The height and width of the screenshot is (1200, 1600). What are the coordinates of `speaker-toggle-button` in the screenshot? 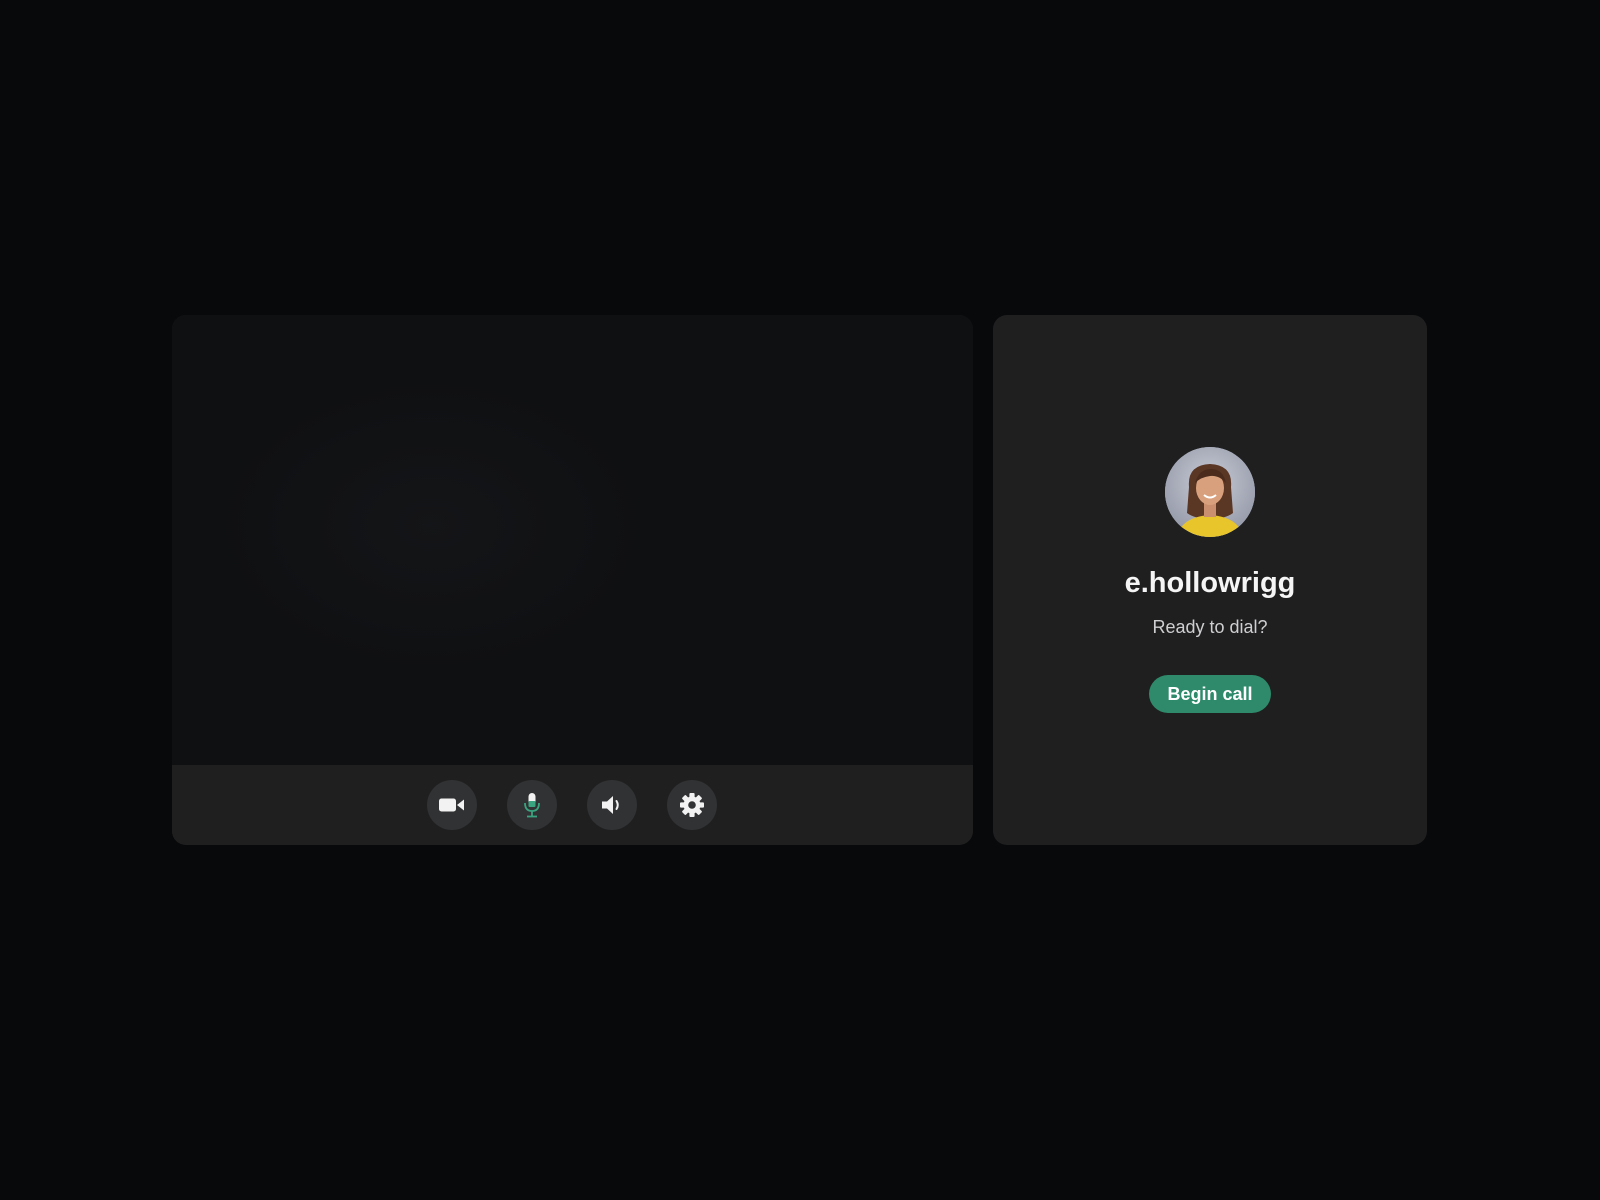 It's located at (612, 805).